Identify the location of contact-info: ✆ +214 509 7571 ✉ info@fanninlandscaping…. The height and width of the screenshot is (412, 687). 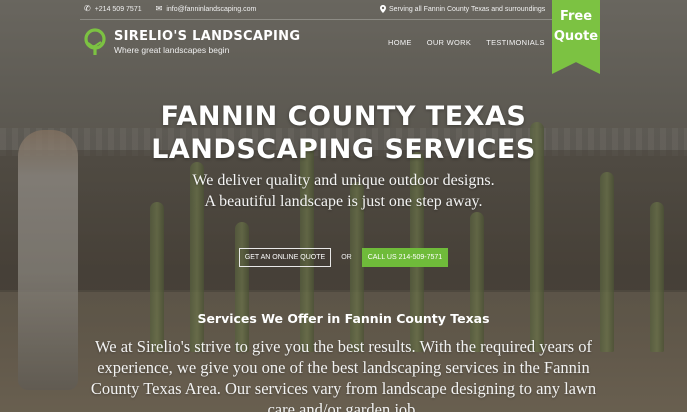
(170, 9).